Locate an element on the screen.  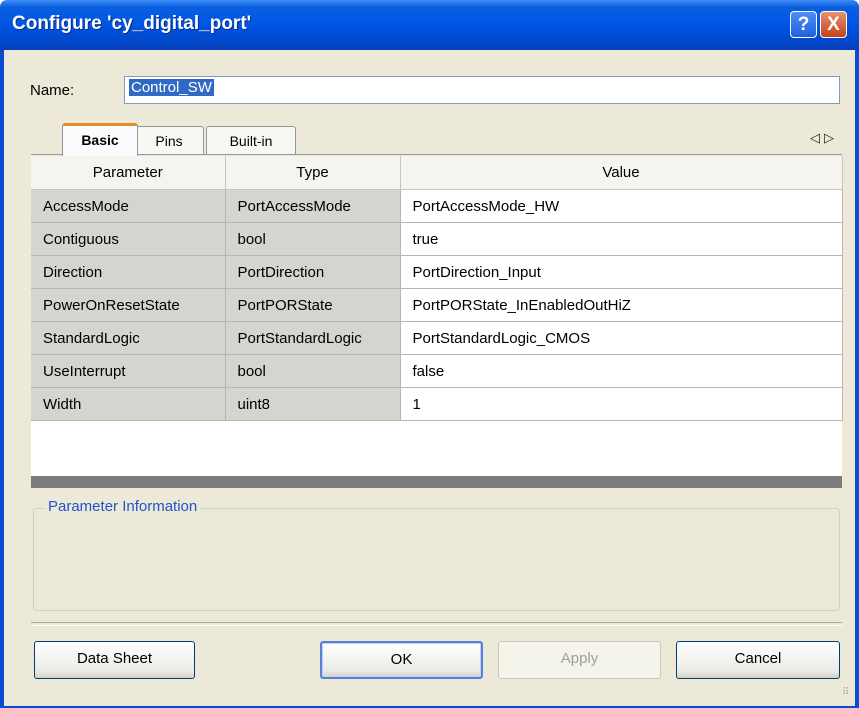
window-frame-right is located at coordinates (857, 379).